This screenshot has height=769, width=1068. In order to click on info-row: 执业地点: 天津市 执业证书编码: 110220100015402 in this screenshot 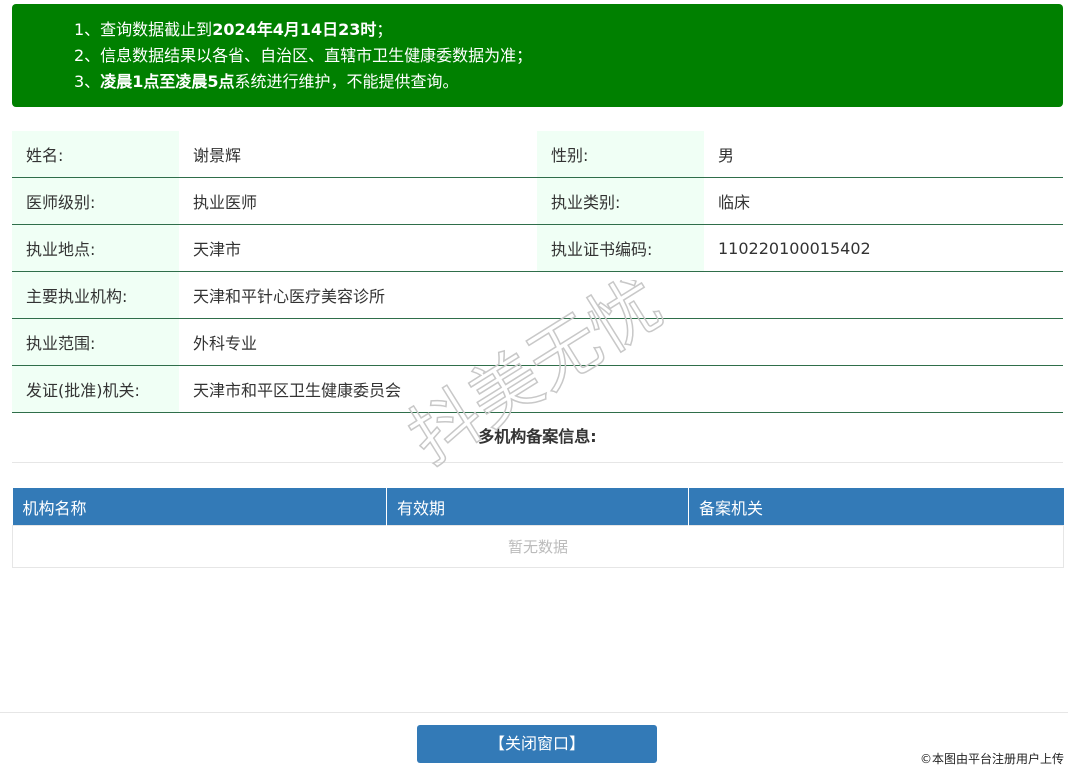, I will do `click(537, 248)`.